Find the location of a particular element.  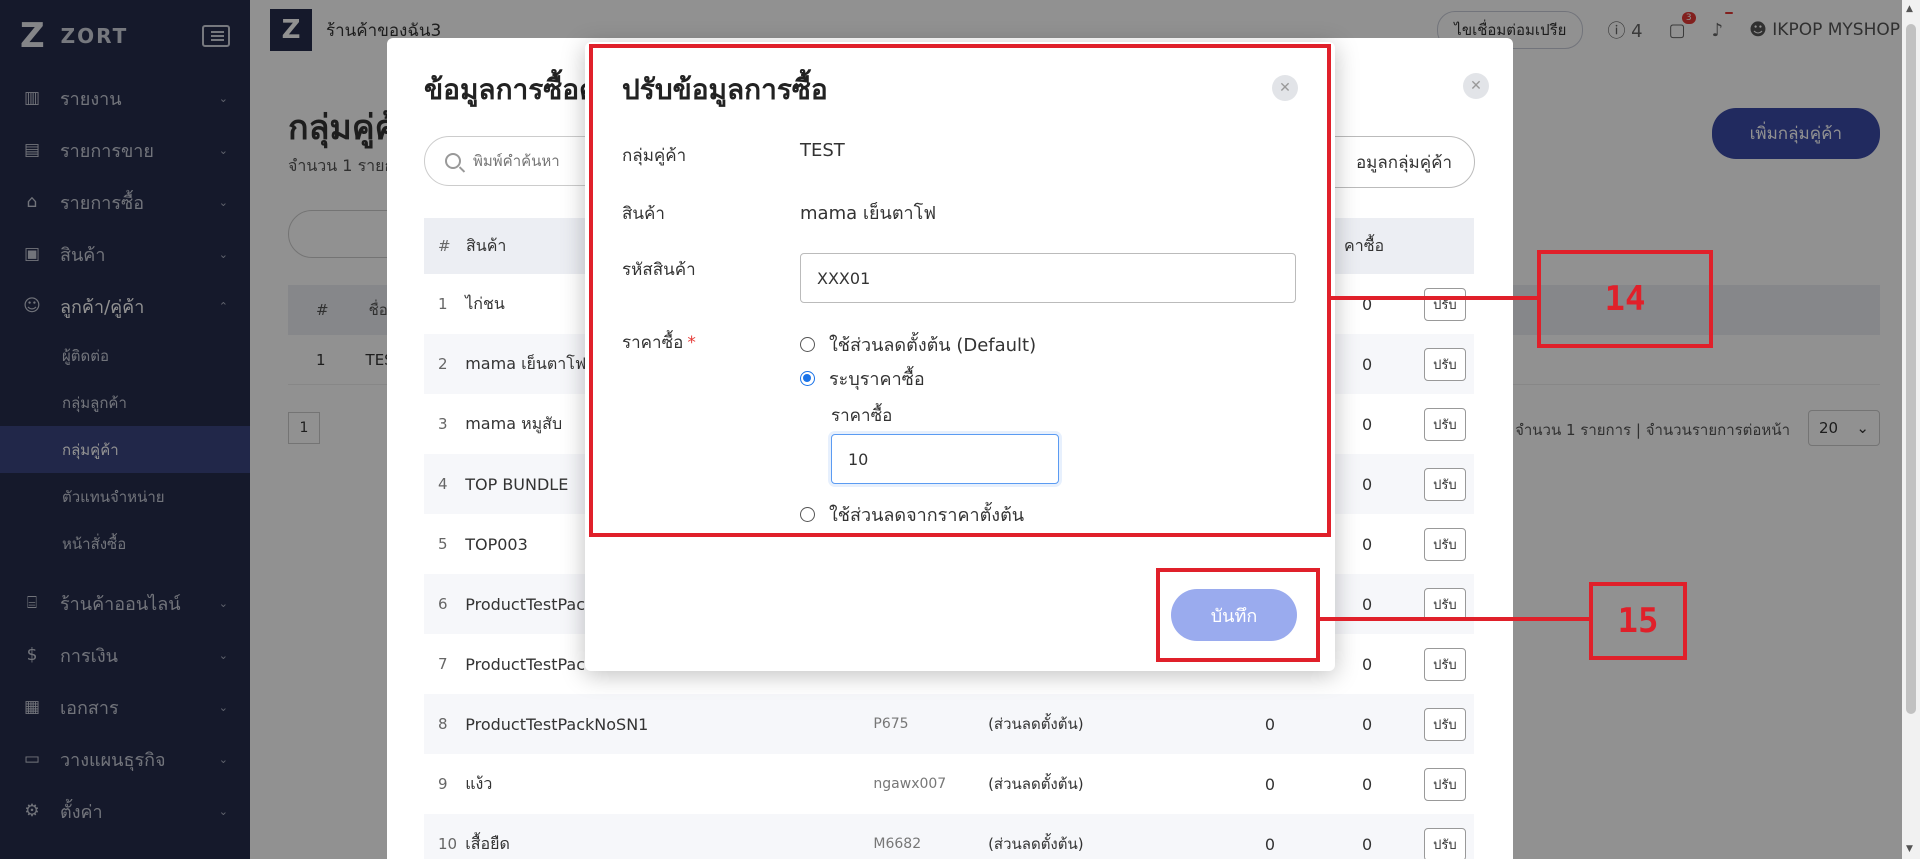

row-number: 6 is located at coordinates (443, 604).